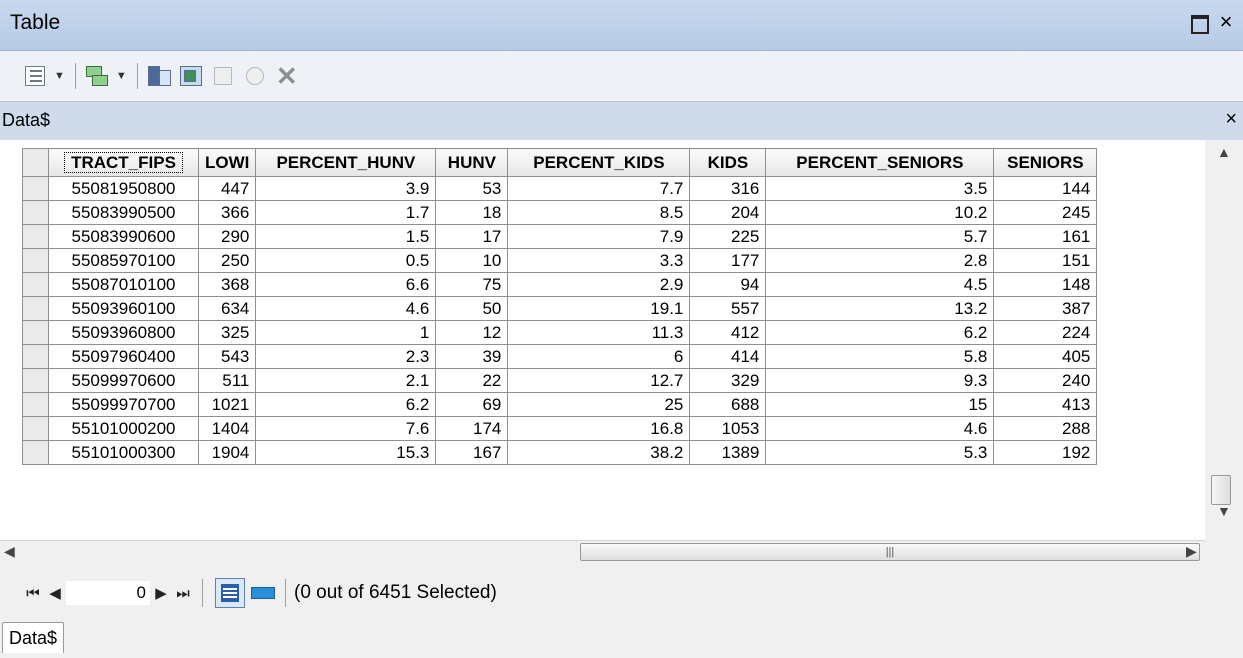 This screenshot has width=1243, height=658. Describe the element at coordinates (599, 452) in the screenshot. I see `table-cell: 38.2` at that location.